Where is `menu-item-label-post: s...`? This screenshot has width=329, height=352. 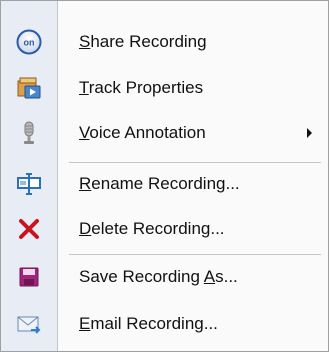 menu-item-label-post: s... is located at coordinates (226, 276).